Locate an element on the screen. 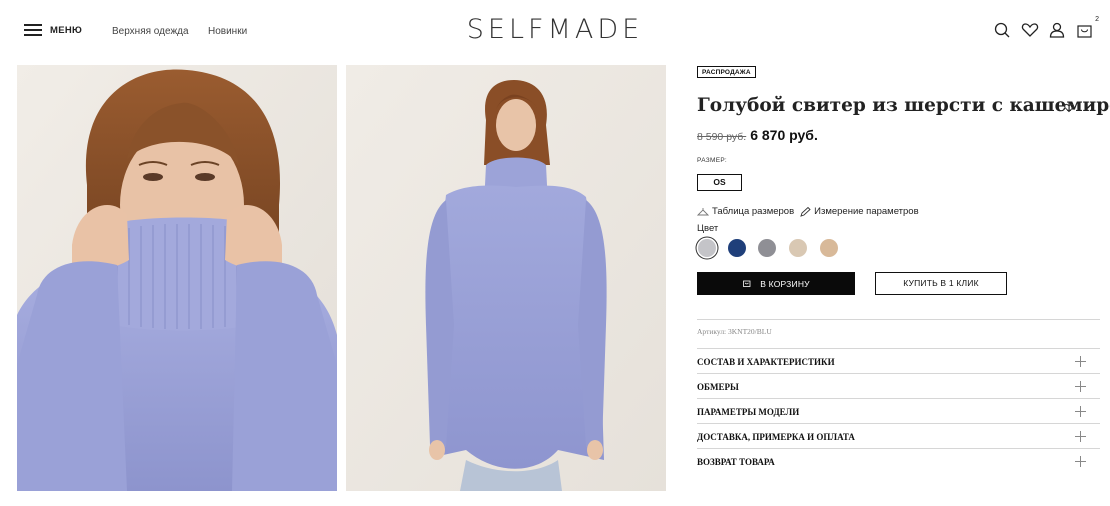 The image size is (1110, 506). accordion-composition: СОСТАВ И ХАРАКТЕРИСТИКИ is located at coordinates (898, 361).